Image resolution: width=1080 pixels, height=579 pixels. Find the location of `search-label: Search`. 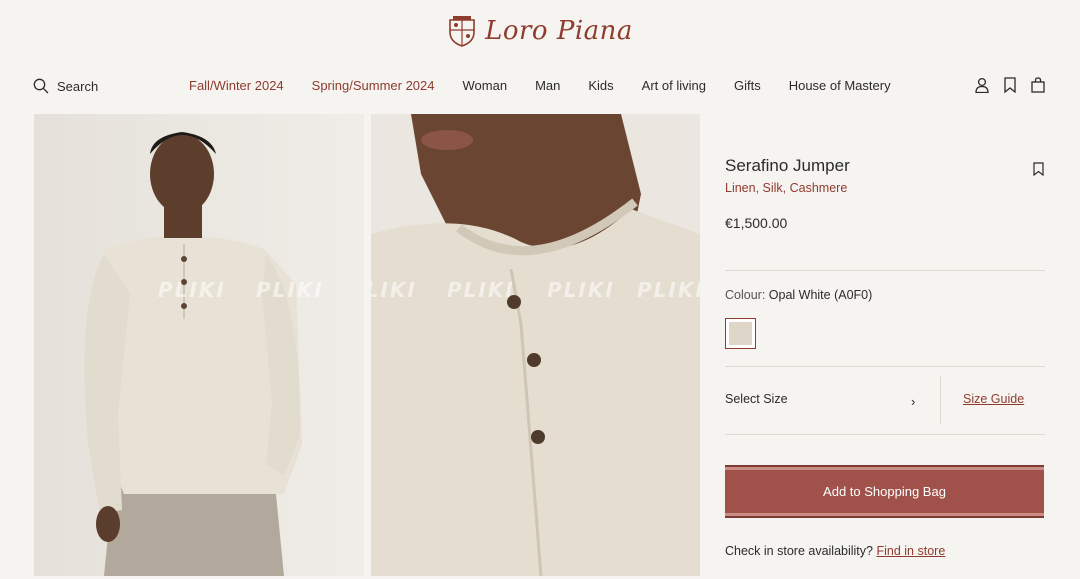

search-label: Search is located at coordinates (78, 86).